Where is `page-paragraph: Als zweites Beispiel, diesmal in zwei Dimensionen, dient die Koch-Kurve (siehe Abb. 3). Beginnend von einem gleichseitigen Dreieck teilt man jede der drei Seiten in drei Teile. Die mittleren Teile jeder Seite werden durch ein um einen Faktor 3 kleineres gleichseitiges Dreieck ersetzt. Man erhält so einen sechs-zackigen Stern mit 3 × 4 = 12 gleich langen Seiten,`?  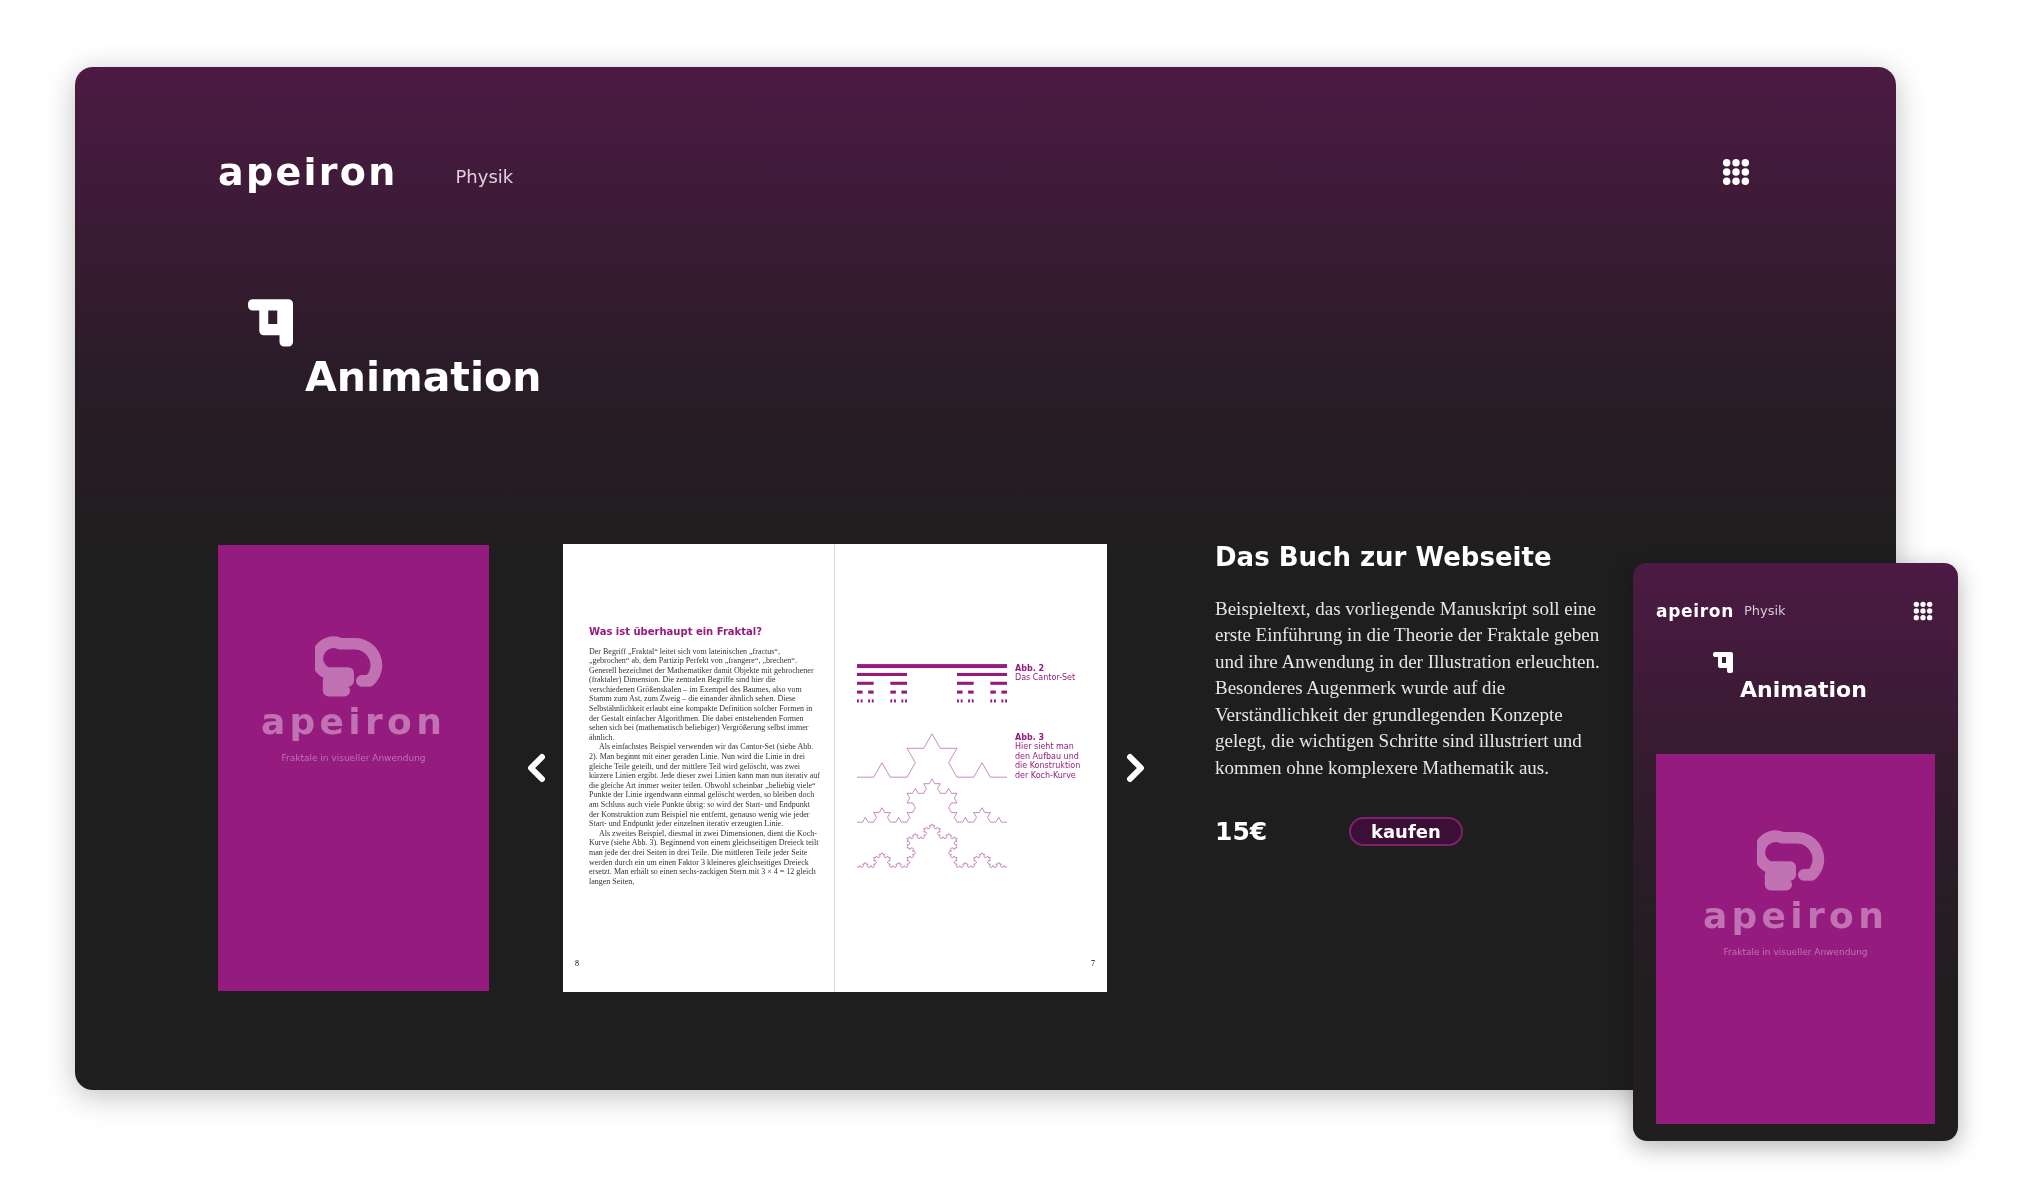 page-paragraph: Als zweites Beispiel, diesmal in zwei Dimensionen, dient die Koch-Kurve (siehe Abb. 3). Beginnend von einem gleichseitigen Dreieck teilt man jede der drei Seiten in drei Teile. Die mittleren Teile jeder Seite werden durch ein um einen Faktor 3 kleineres gleichseitiges Dreieck ersetzt. Man erhält so einen sechs-zackigen Stern mit 3 × 4 = 12 gleich langen Seiten, is located at coordinates (704, 857).